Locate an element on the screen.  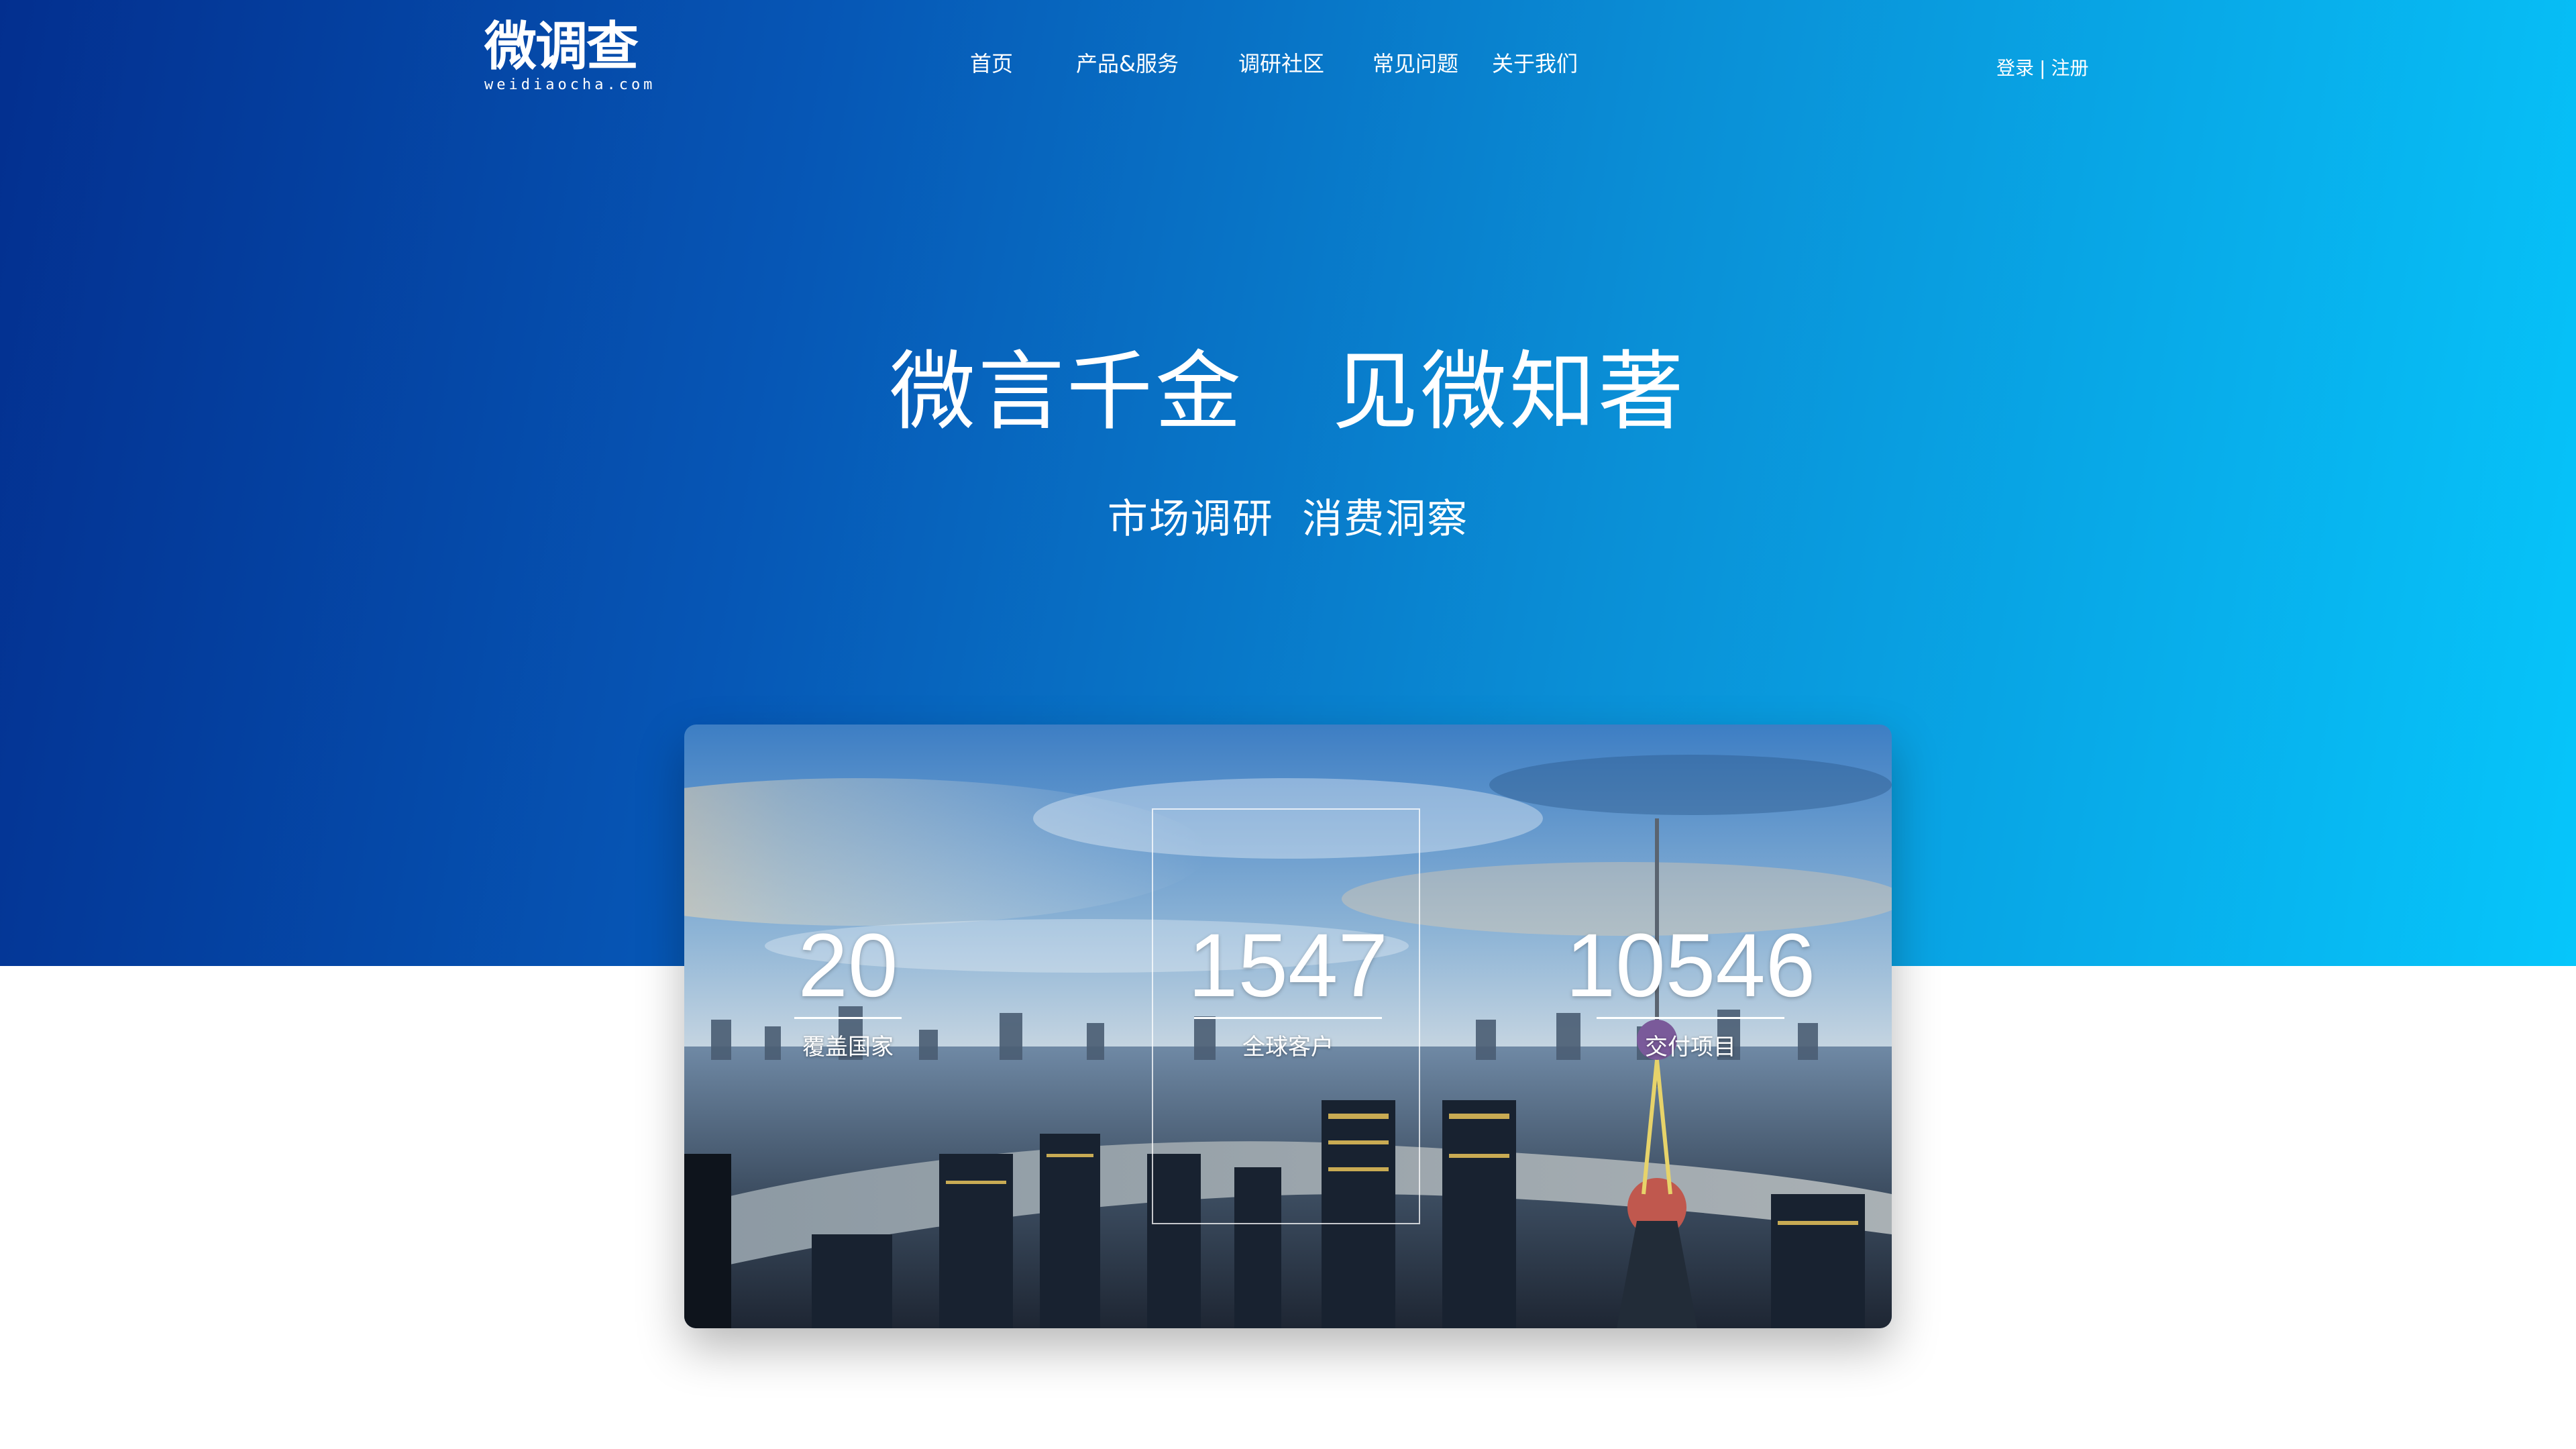
logo-text: 微调查 is located at coordinates (561, 47).